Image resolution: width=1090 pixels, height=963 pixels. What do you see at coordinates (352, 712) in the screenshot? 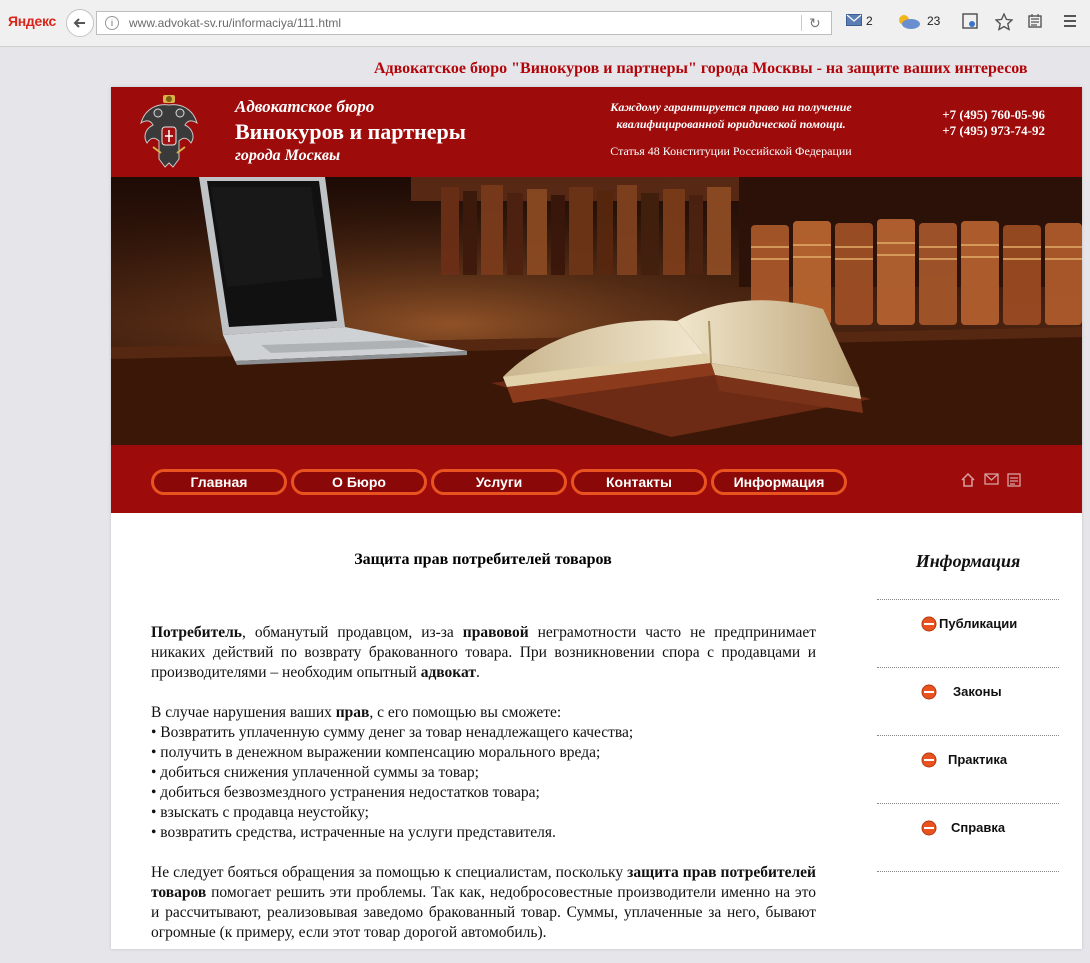
I see `bold-text: прав` at bounding box center [352, 712].